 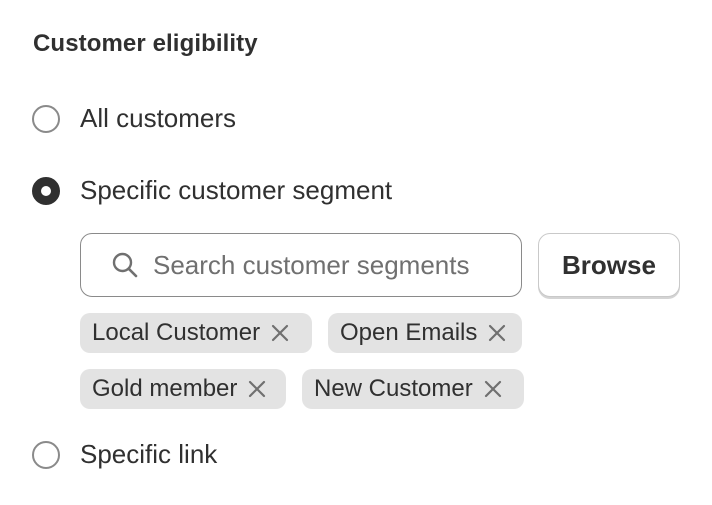 I want to click on radio-option-specific-segment: Specific customer segment, so click(x=212, y=190).